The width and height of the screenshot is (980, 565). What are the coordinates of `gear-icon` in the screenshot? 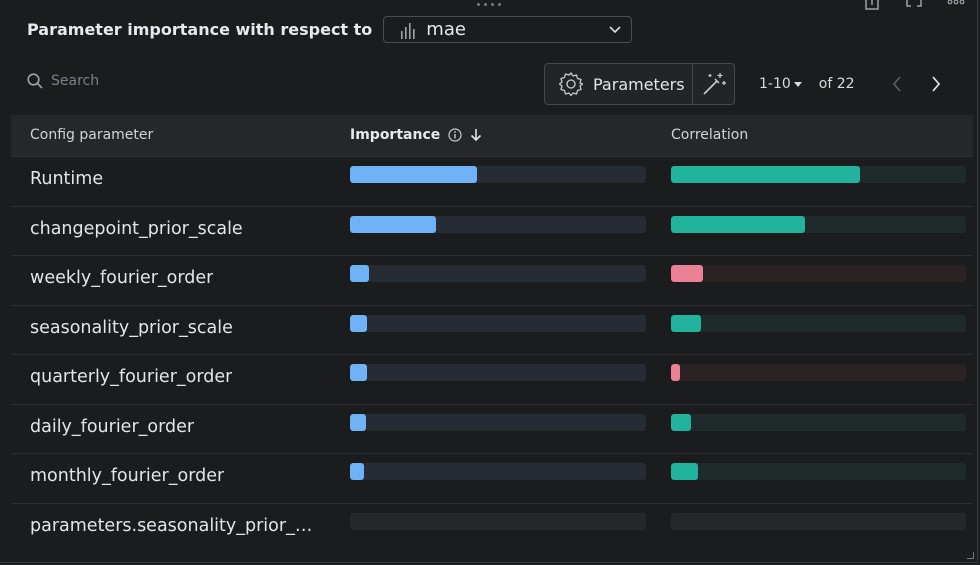 It's located at (571, 84).